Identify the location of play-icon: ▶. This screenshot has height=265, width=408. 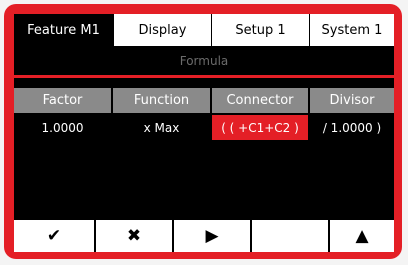
(212, 236).